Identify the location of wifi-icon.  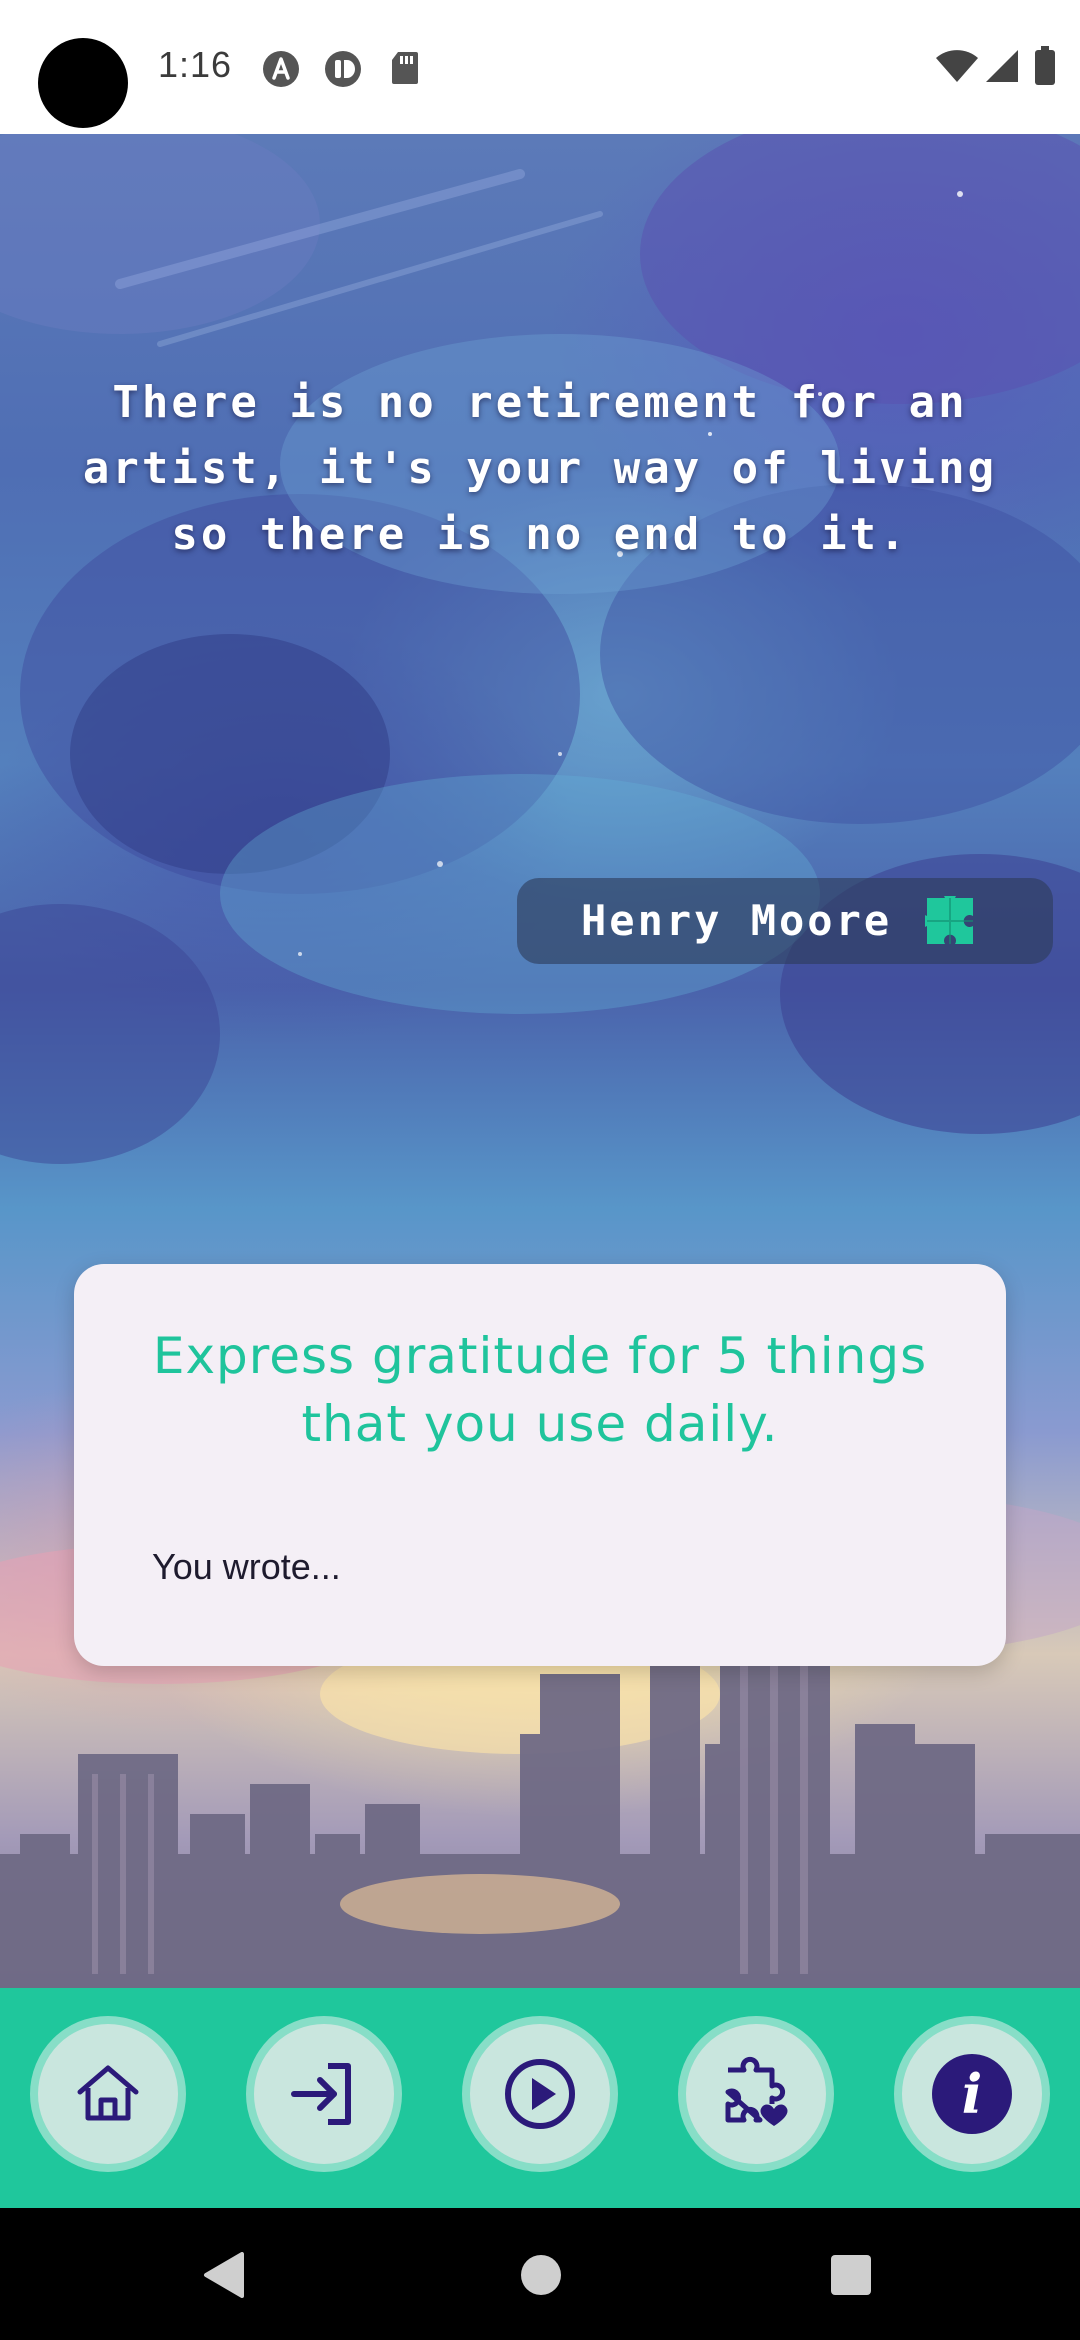
(957, 66).